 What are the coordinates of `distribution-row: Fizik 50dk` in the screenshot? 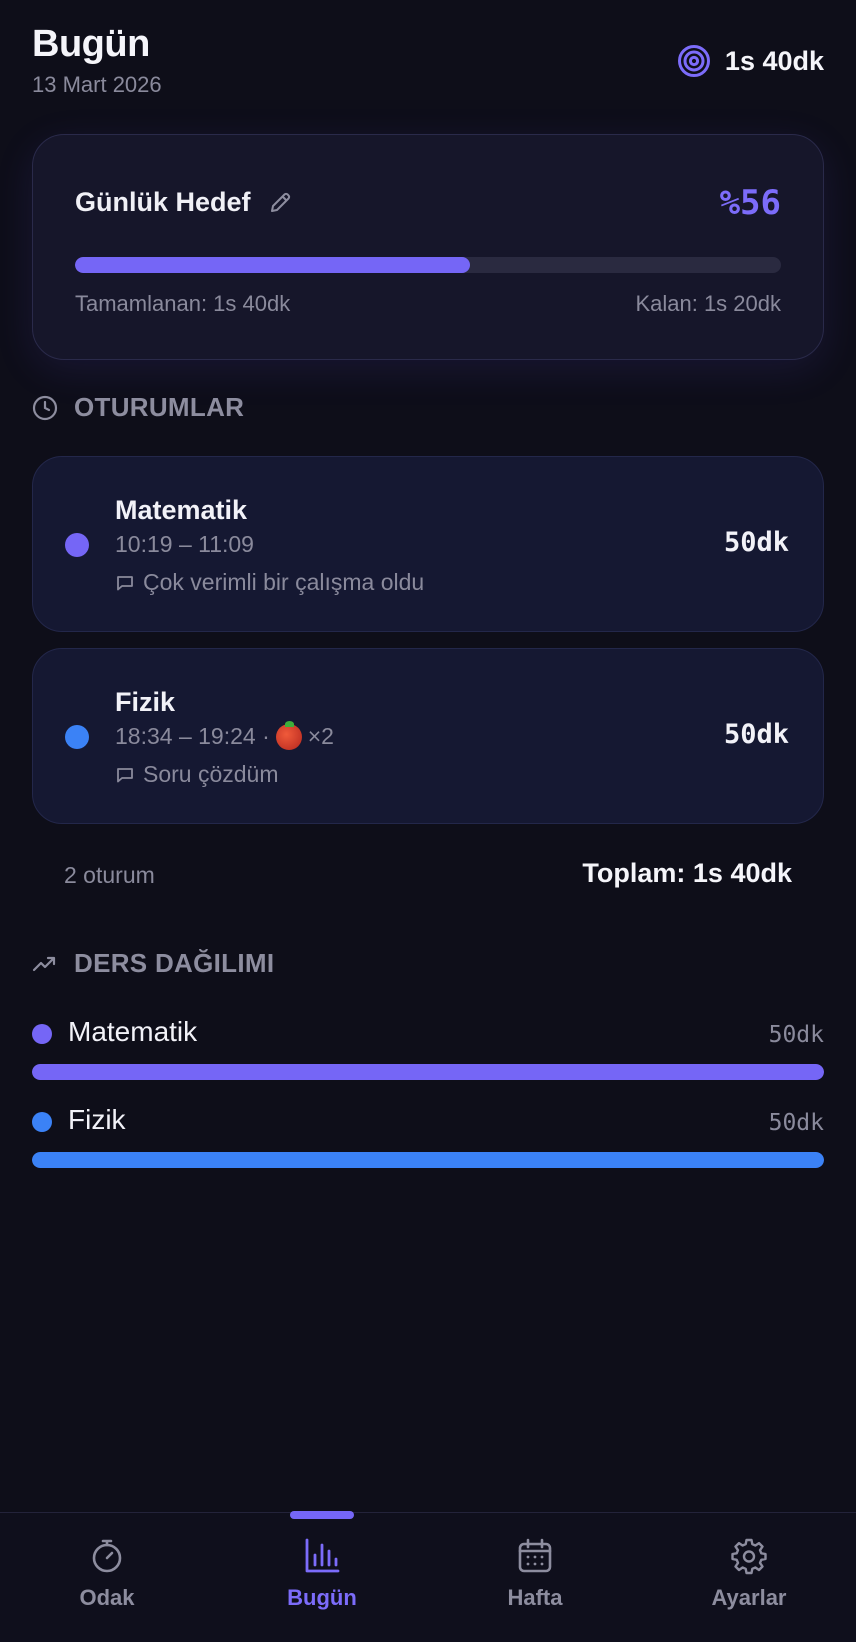 It's located at (428, 1135).